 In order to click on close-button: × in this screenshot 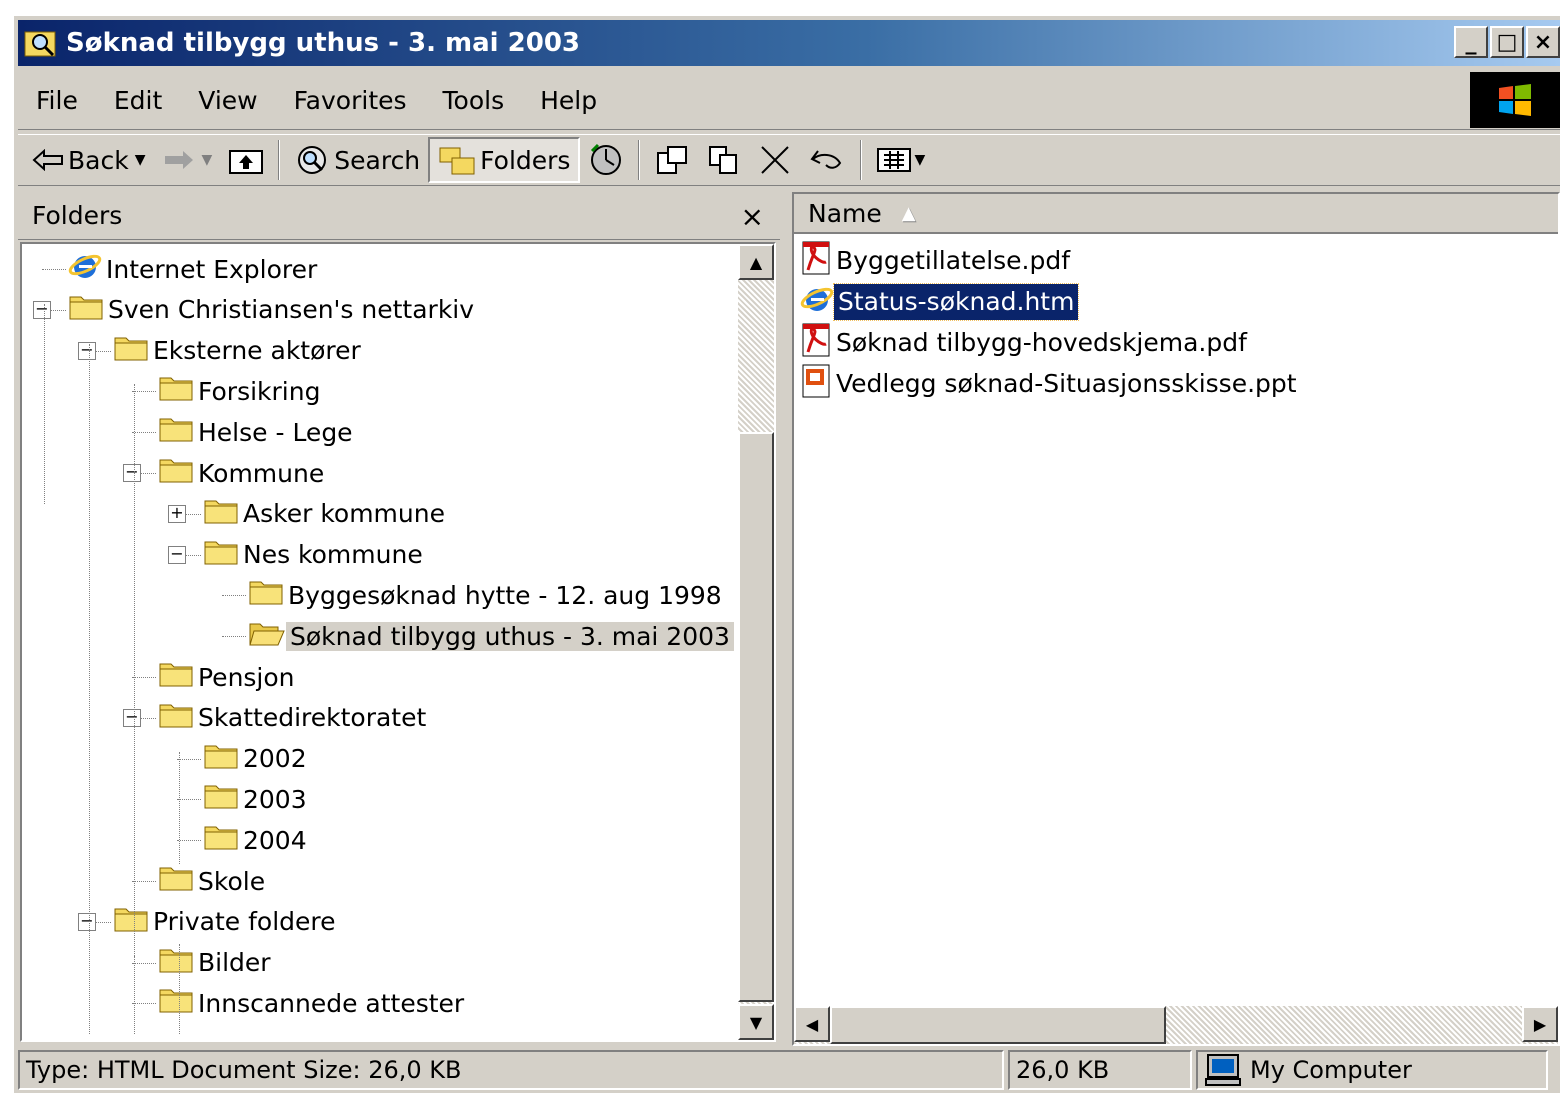, I will do `click(1543, 42)`.